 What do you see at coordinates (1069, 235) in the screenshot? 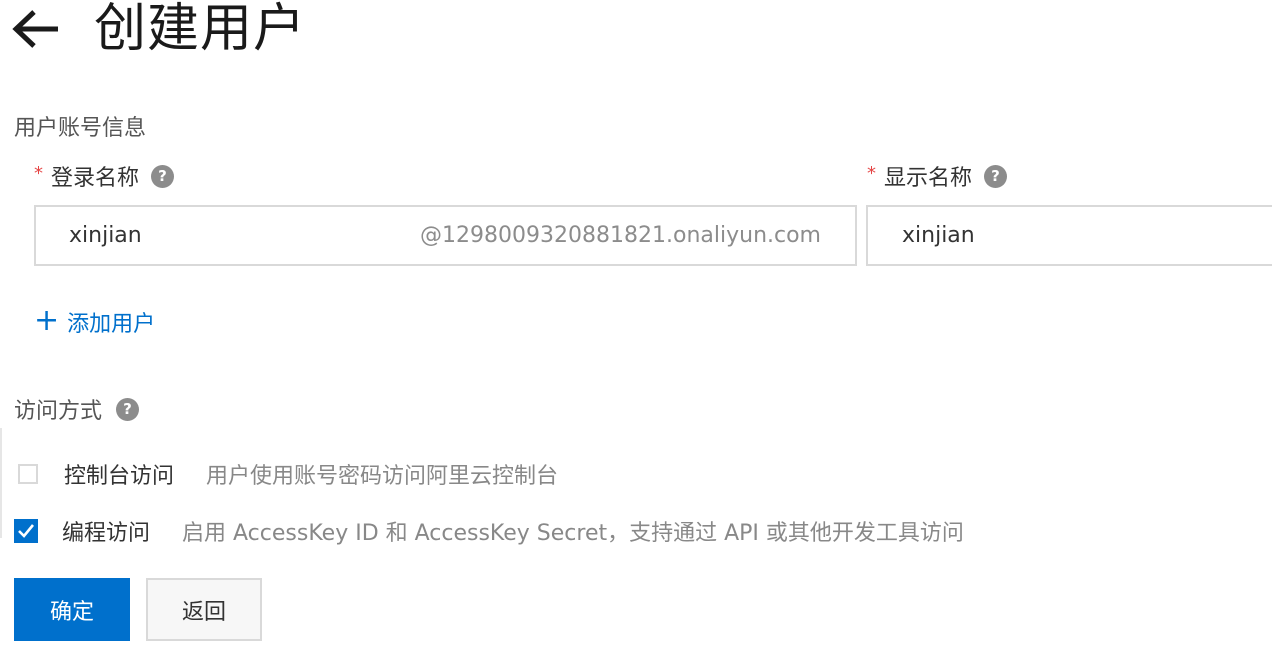
I see `display-name-input: xinjian` at bounding box center [1069, 235].